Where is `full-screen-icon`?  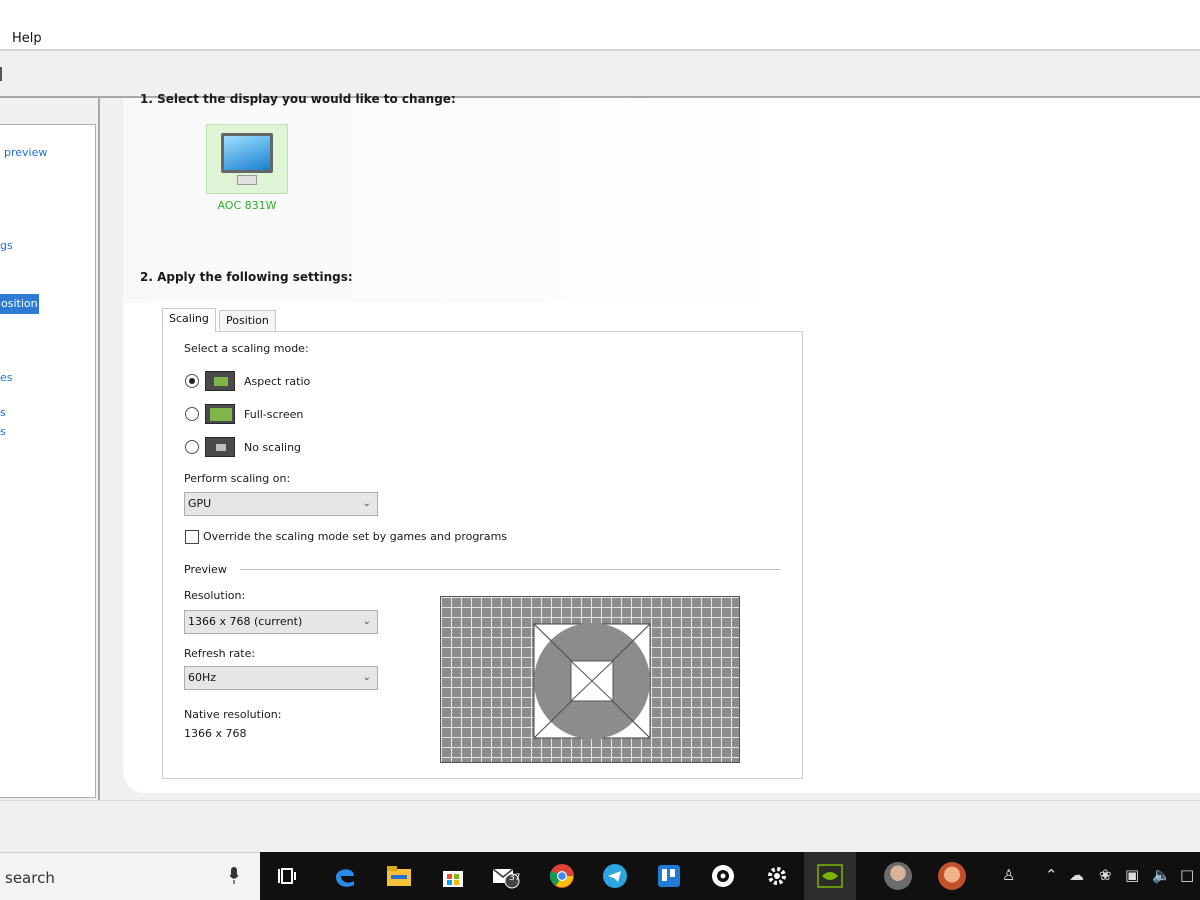 full-screen-icon is located at coordinates (220, 414).